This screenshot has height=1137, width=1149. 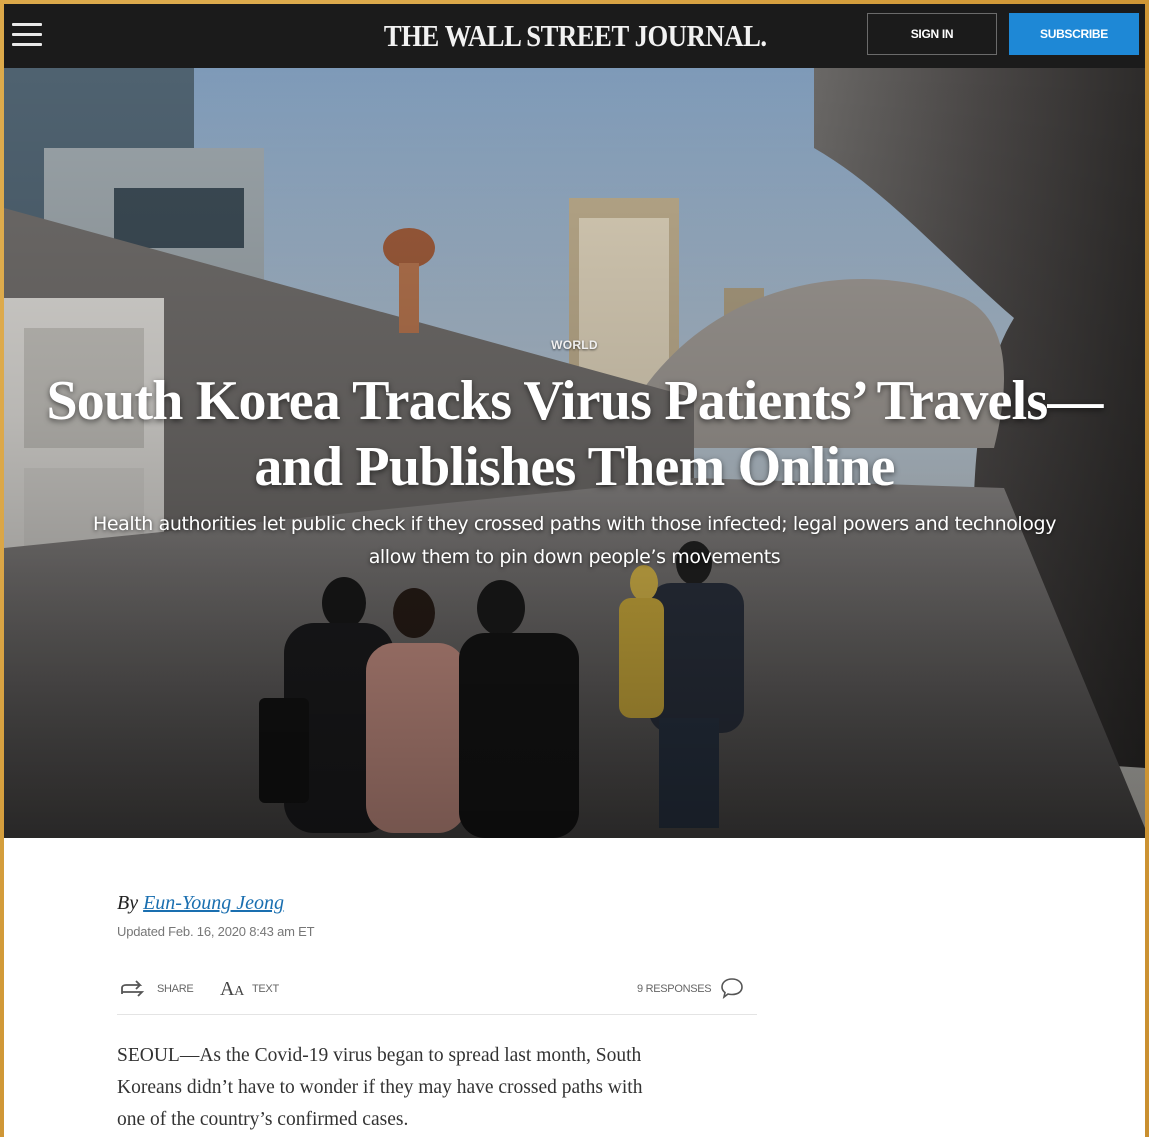 What do you see at coordinates (249, 989) in the screenshot?
I see `text-size-button: AA TEXT` at bounding box center [249, 989].